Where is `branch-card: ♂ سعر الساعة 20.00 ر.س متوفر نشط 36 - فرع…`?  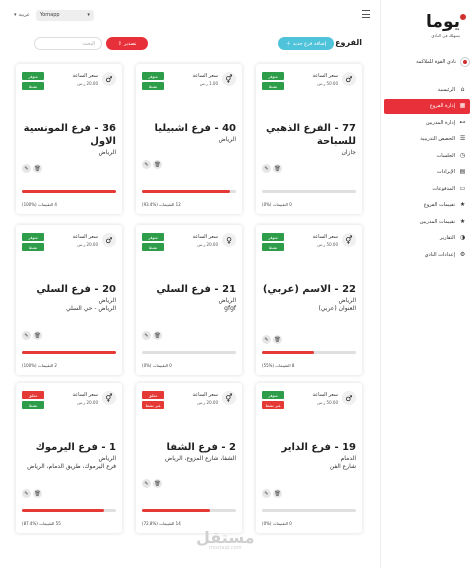
branch-card: ♂ سعر الساعة 20.00 ر.س متوفر نشط 36 - فرع… is located at coordinates (69, 139).